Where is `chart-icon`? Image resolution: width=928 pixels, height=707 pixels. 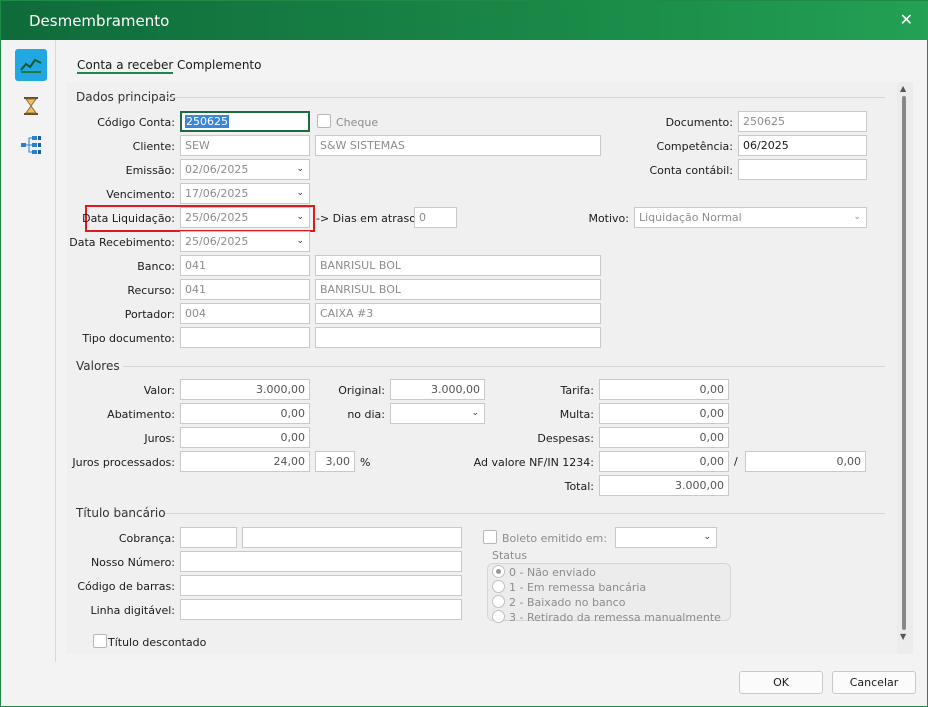 chart-icon is located at coordinates (31, 65).